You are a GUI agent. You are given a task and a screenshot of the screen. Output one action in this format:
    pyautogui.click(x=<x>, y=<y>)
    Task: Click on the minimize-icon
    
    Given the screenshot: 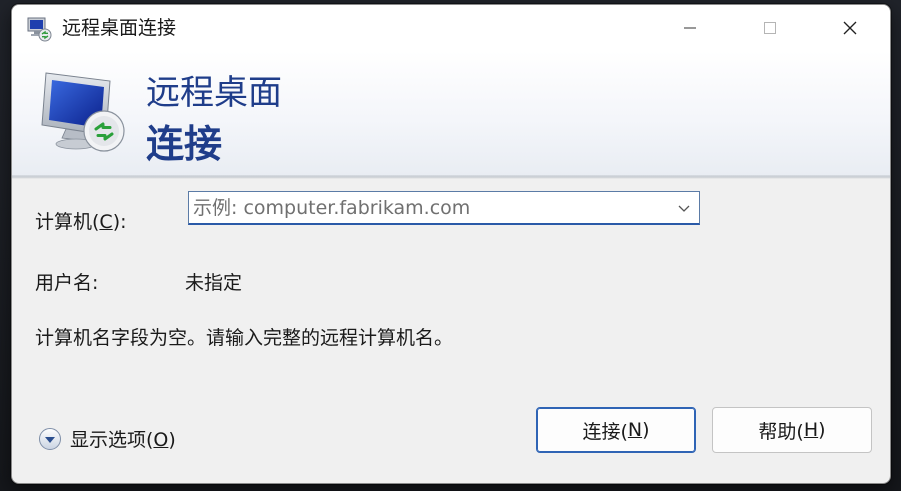 What is the action you would take?
    pyautogui.click(x=690, y=28)
    